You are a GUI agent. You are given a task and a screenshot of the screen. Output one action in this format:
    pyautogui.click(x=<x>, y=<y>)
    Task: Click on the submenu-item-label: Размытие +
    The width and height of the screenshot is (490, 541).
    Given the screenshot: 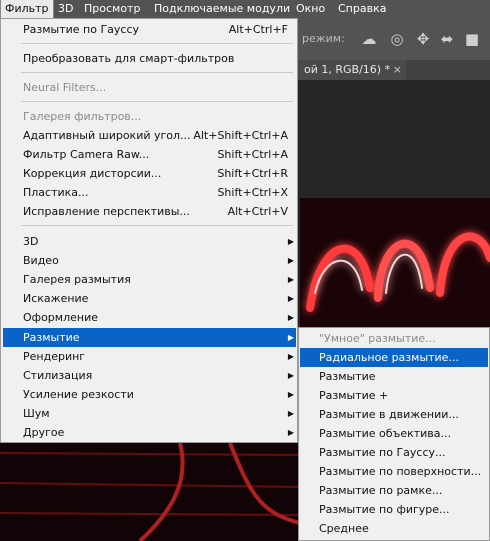 What is the action you would take?
    pyautogui.click(x=354, y=395)
    